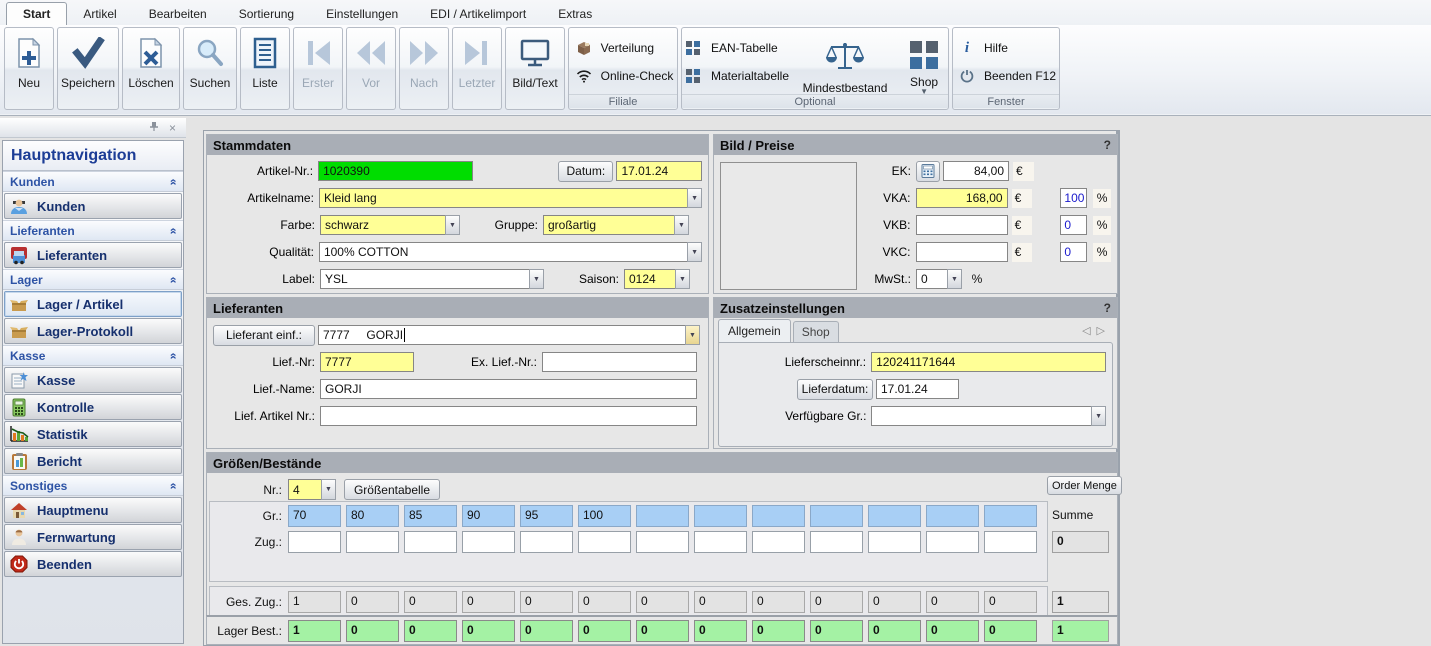 This screenshot has height=646, width=1431. What do you see at coordinates (29, 68) in the screenshot?
I see `neu-button: Neu` at bounding box center [29, 68].